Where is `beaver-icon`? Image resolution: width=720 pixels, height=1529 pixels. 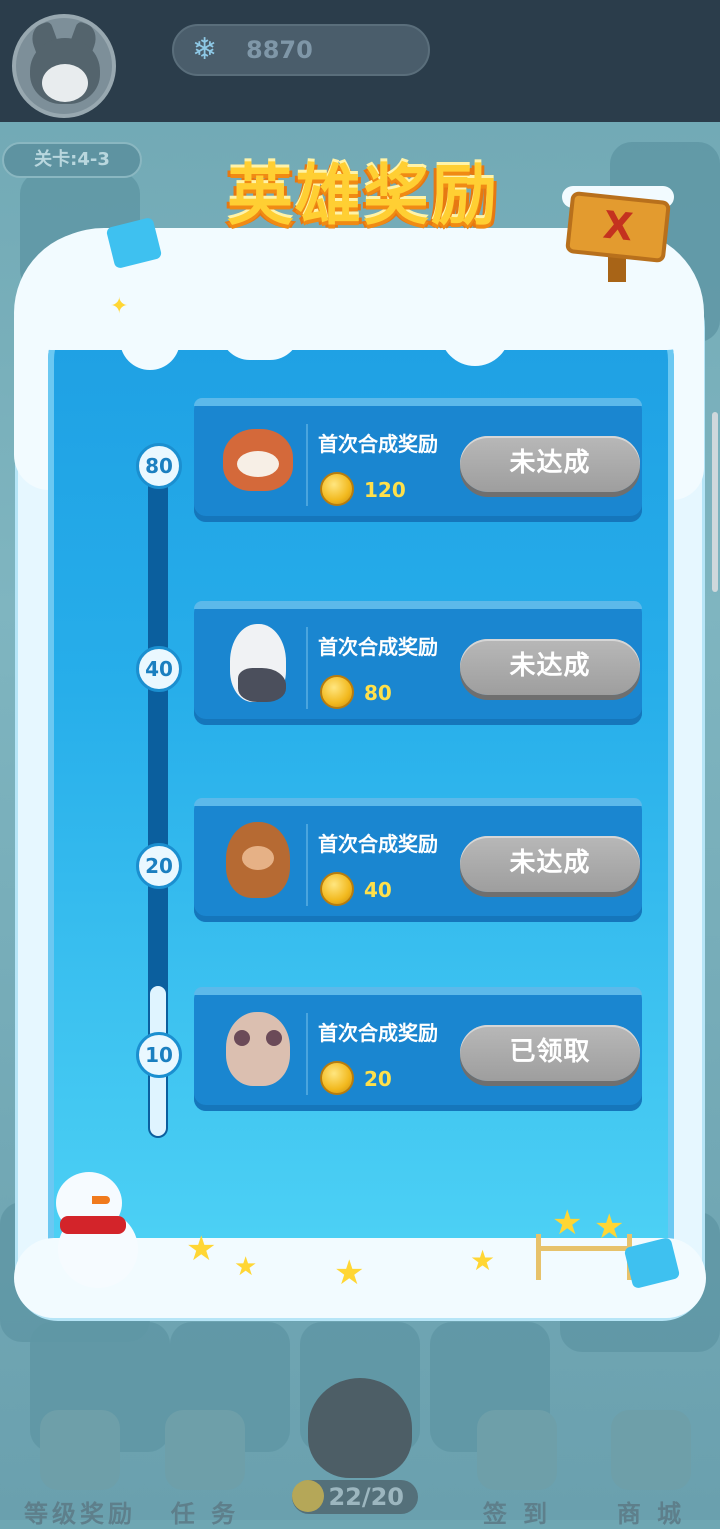
beaver-icon is located at coordinates (258, 860).